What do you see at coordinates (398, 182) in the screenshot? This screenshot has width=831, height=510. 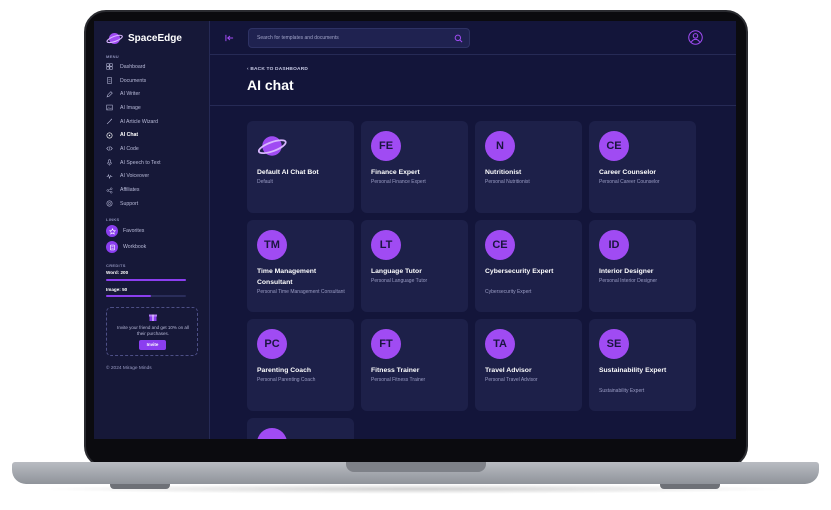 I see `bot-subtitle: Personal Finance Expert` at bounding box center [398, 182].